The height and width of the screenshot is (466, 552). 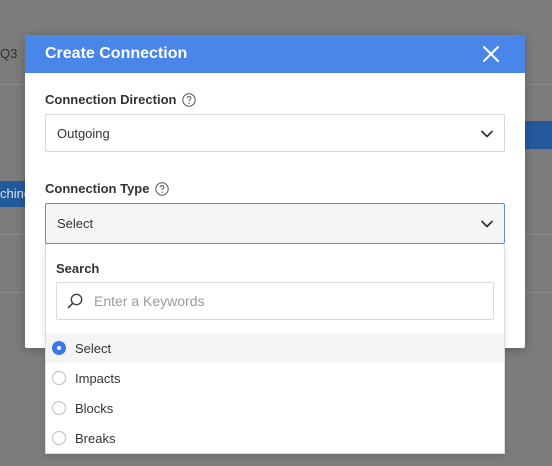 What do you see at coordinates (275, 438) in the screenshot?
I see `option-breaks: Breaks` at bounding box center [275, 438].